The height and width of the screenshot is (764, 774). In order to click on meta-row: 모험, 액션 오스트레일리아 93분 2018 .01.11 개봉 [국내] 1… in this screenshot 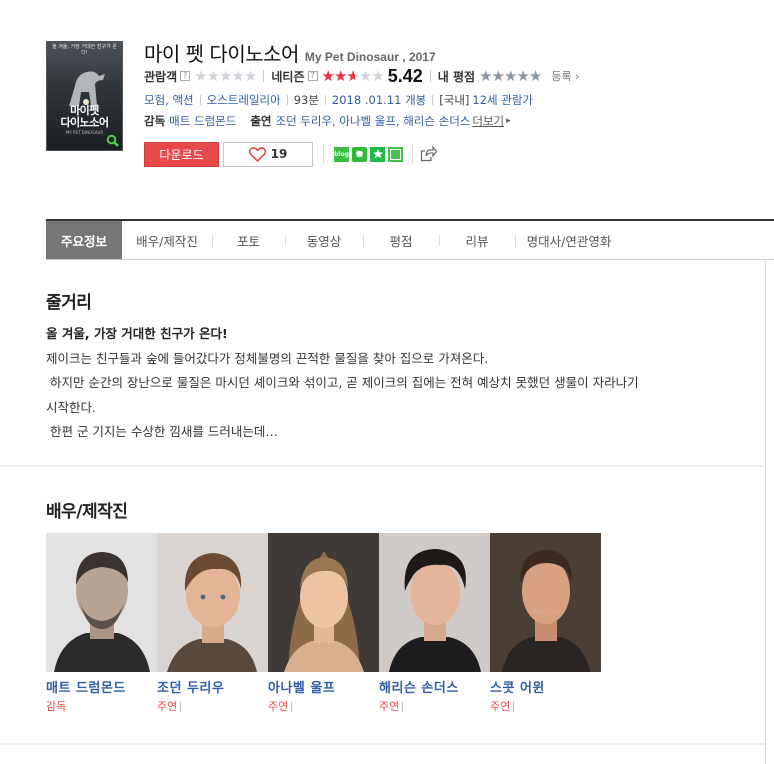, I will do `click(454, 100)`.